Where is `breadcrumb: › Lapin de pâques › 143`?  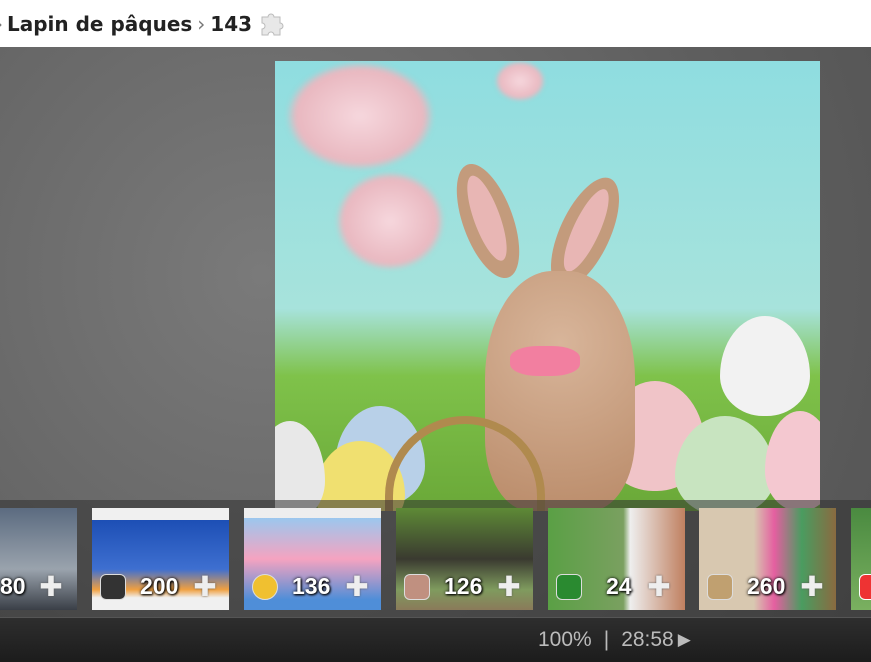 breadcrumb: › Lapin de pâques › 143 is located at coordinates (435, 23).